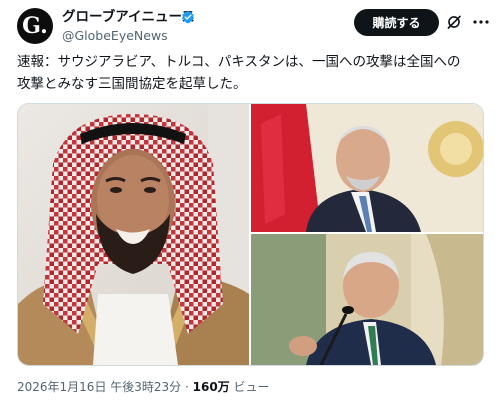 This screenshot has height=404, width=500. What do you see at coordinates (211, 387) in the screenshot?
I see `views-count: 160万` at bounding box center [211, 387].